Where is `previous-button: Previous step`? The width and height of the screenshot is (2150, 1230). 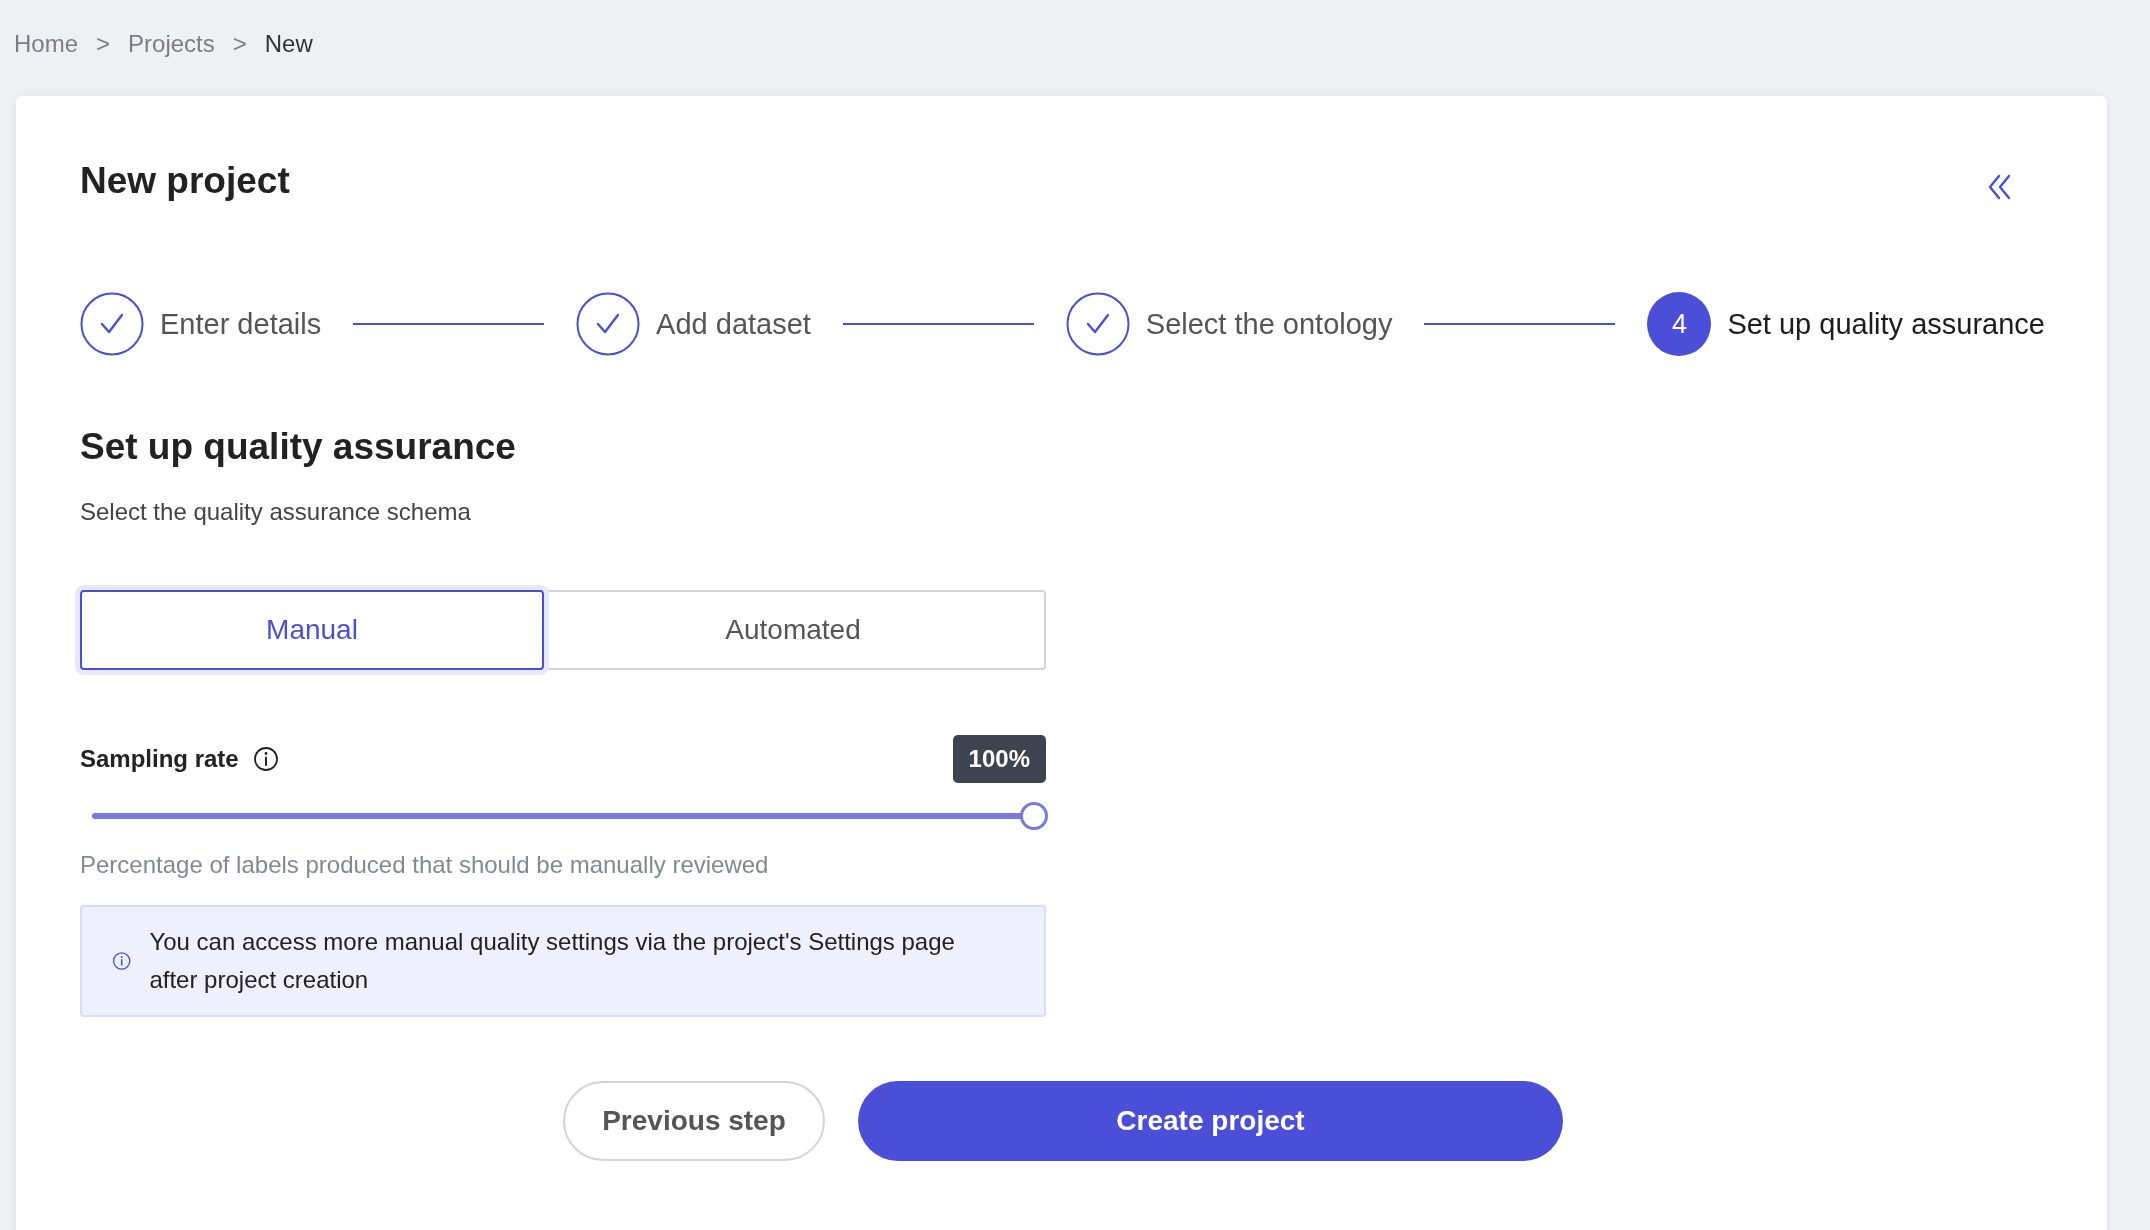
previous-button: Previous step is located at coordinates (694, 1121).